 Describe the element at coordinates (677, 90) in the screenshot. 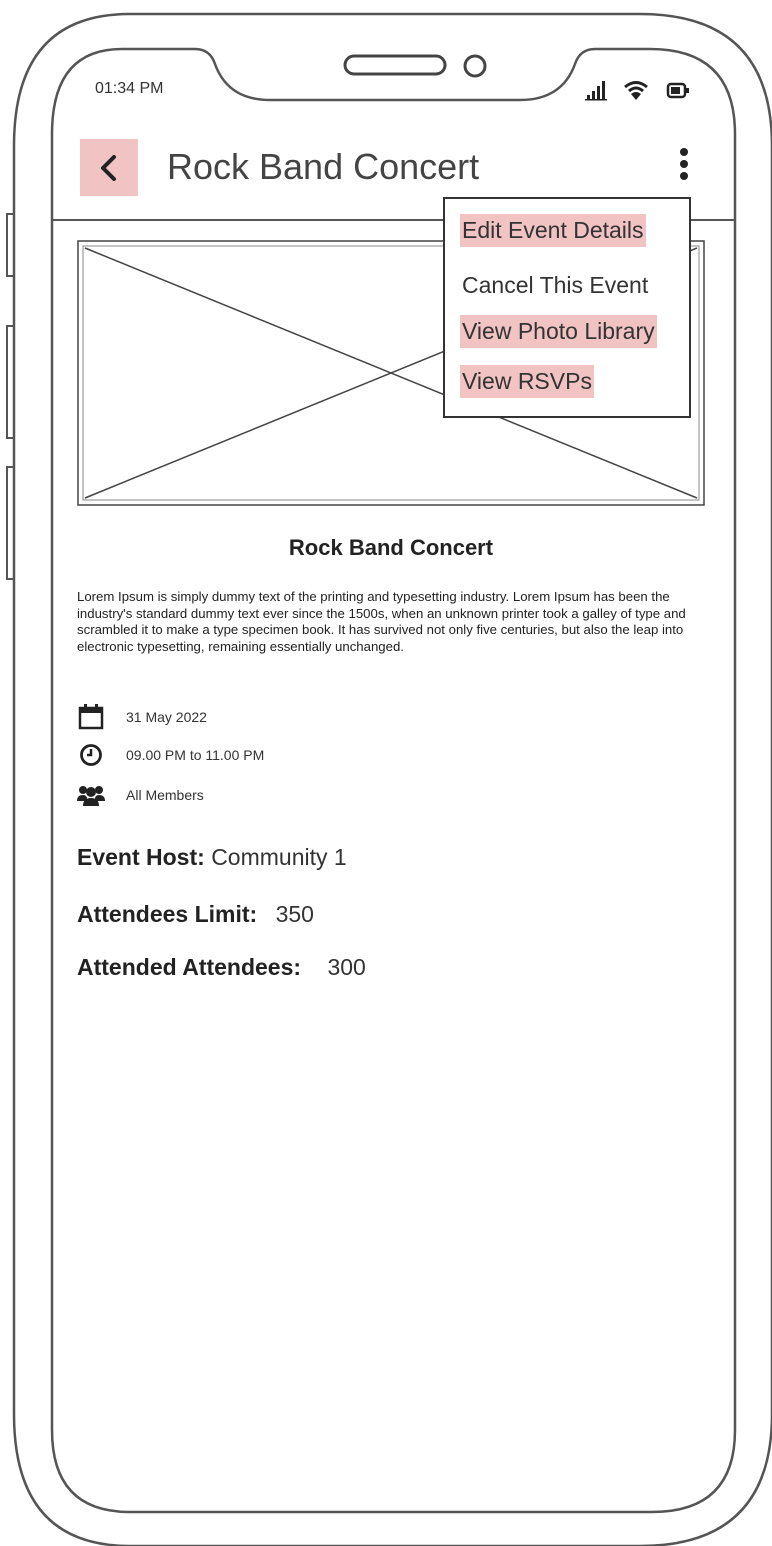

I see `battery-icon` at that location.